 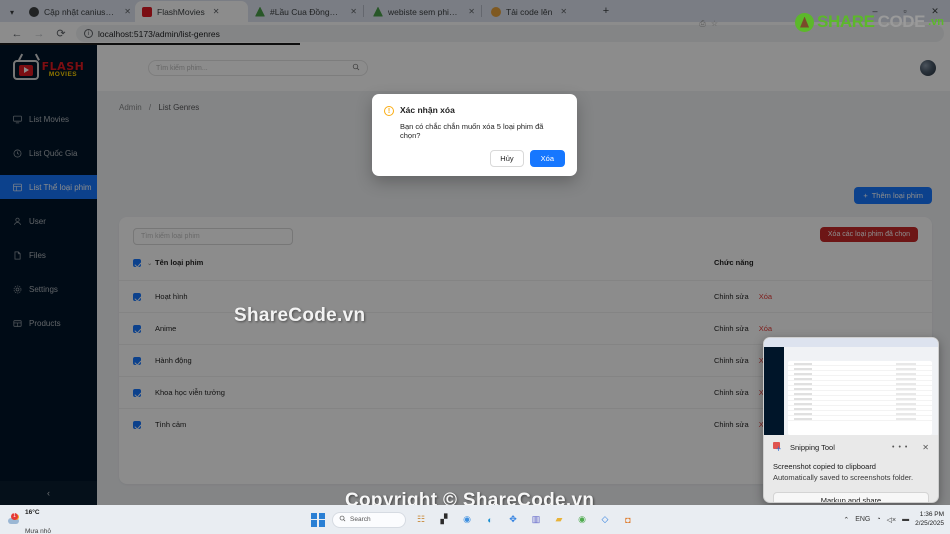 I want to click on cancel-button: Hủy, so click(x=507, y=158).